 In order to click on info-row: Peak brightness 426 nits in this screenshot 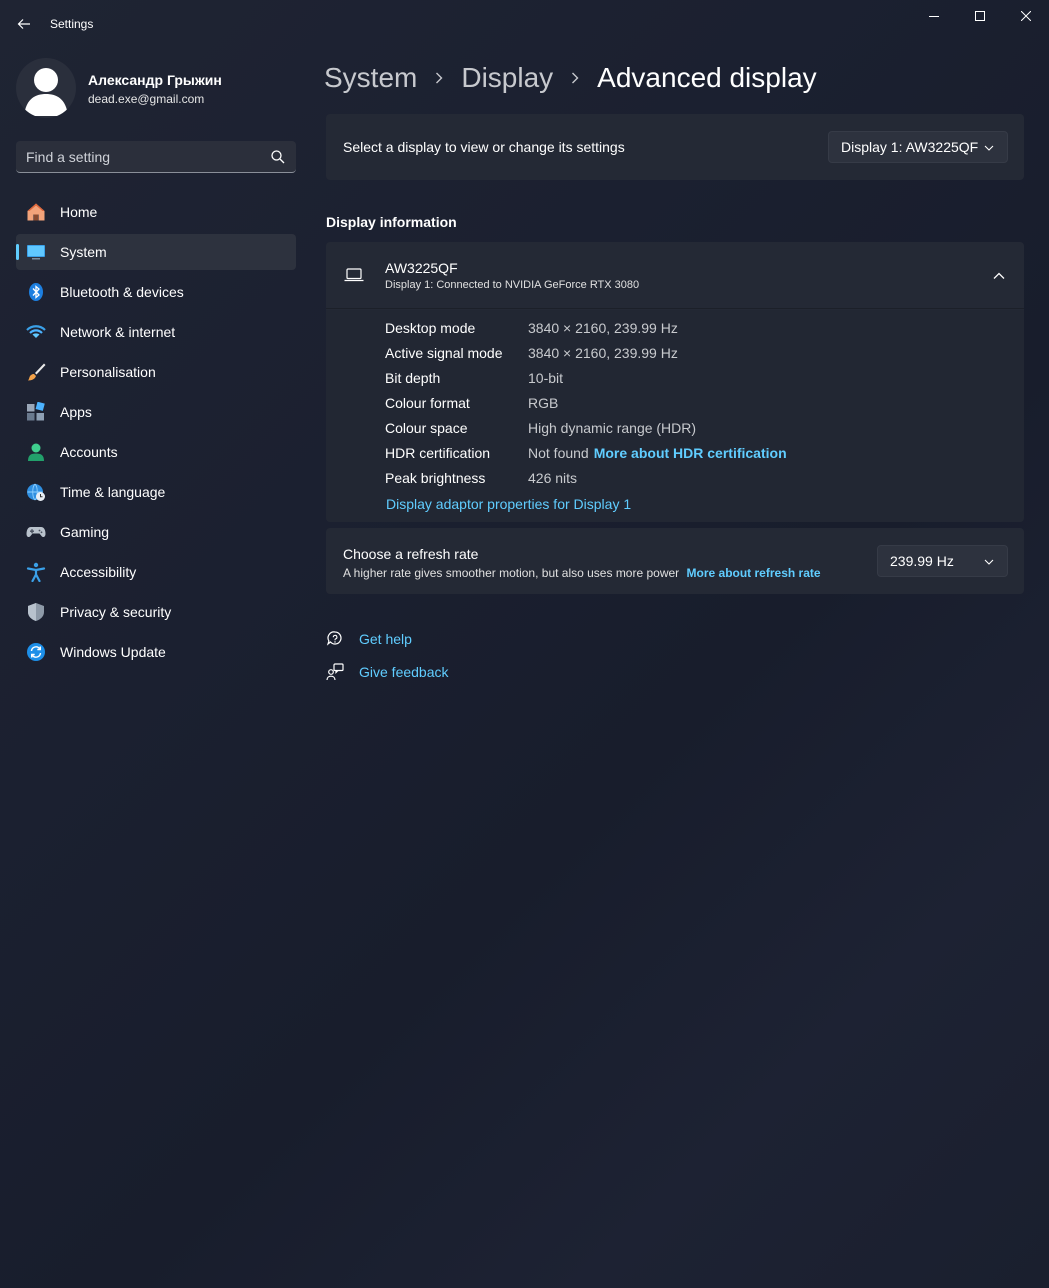, I will do `click(481, 480)`.